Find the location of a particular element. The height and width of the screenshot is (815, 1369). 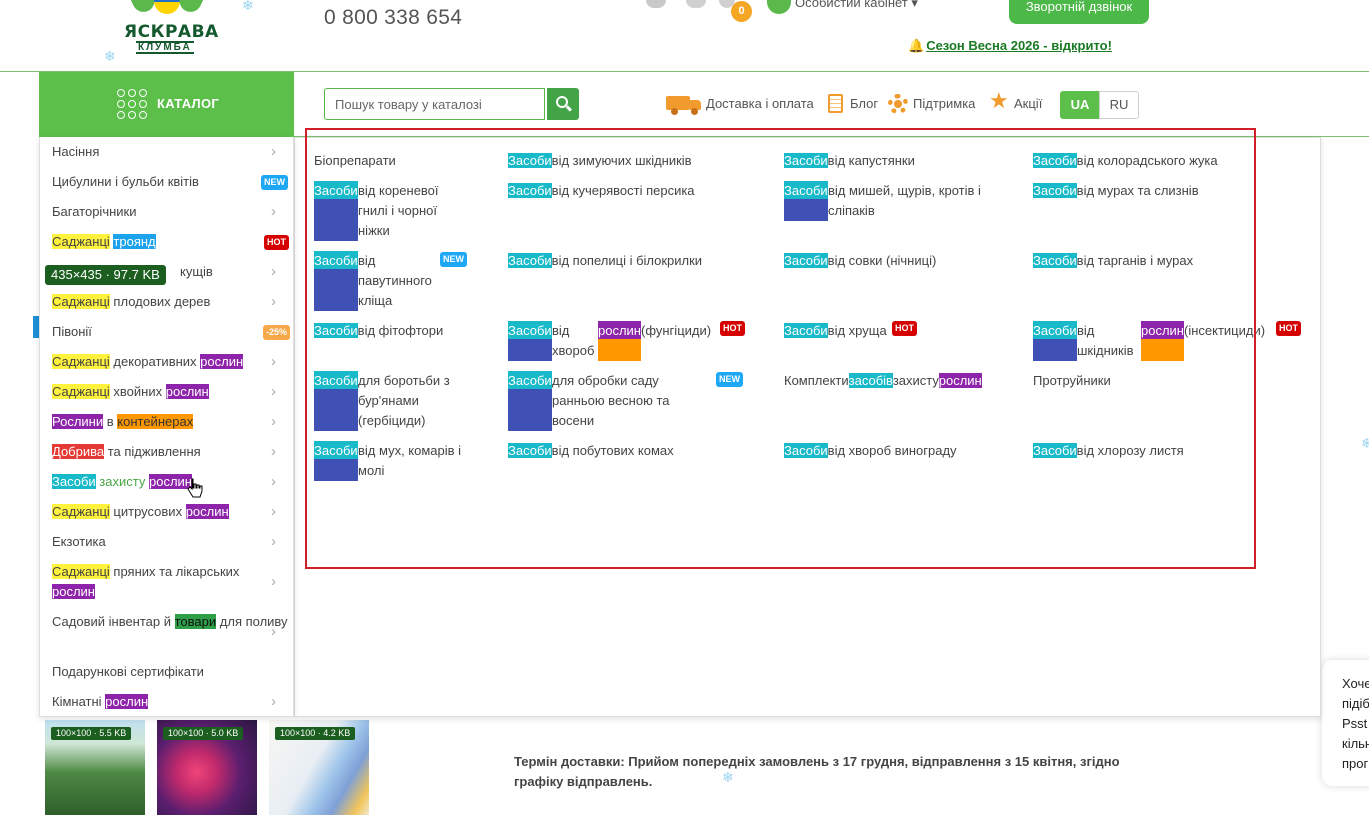

nav-support-link: Підтримка is located at coordinates (944, 103).